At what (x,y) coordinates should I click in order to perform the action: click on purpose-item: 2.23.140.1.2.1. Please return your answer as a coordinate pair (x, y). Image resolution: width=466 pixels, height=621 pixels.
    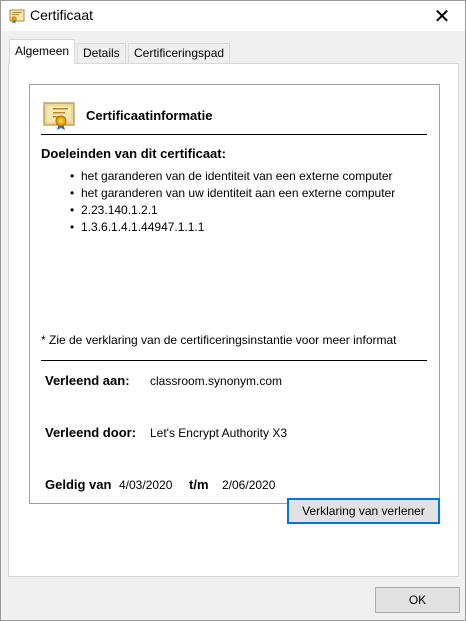
    Looking at the image, I should click on (232, 210).